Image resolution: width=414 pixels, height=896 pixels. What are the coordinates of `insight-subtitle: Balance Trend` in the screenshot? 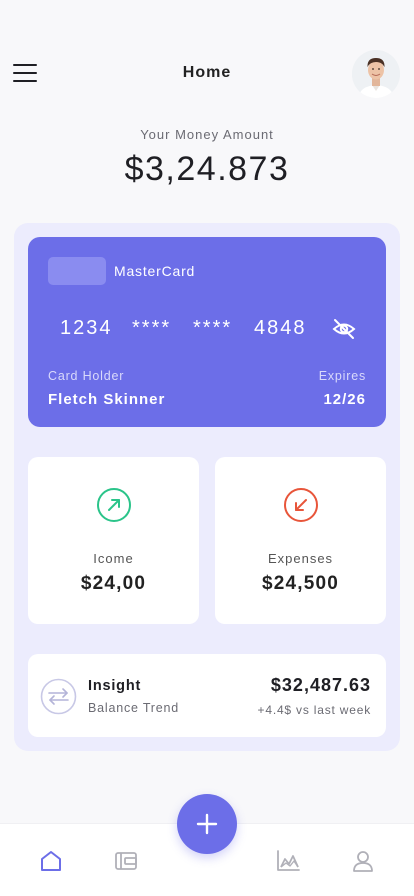 It's located at (134, 708).